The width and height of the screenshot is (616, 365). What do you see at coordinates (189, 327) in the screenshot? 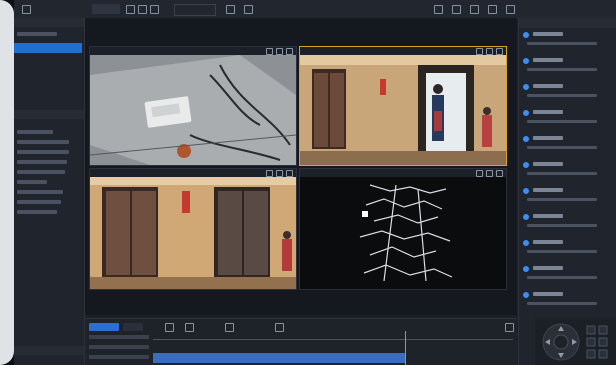
I see `pause-icon` at bounding box center [189, 327].